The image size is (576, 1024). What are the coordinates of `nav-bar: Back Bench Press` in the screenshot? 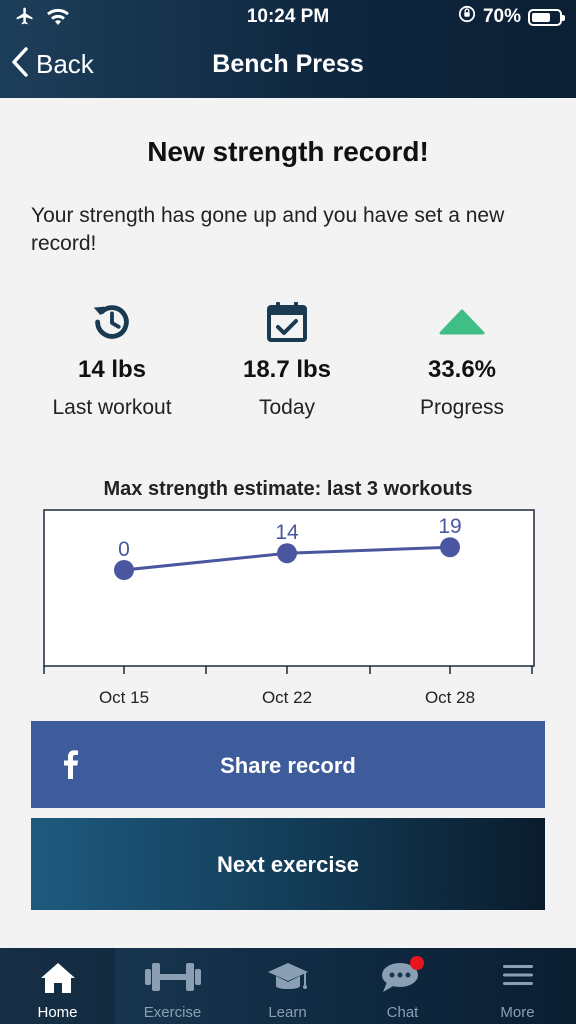 It's located at (288, 66).